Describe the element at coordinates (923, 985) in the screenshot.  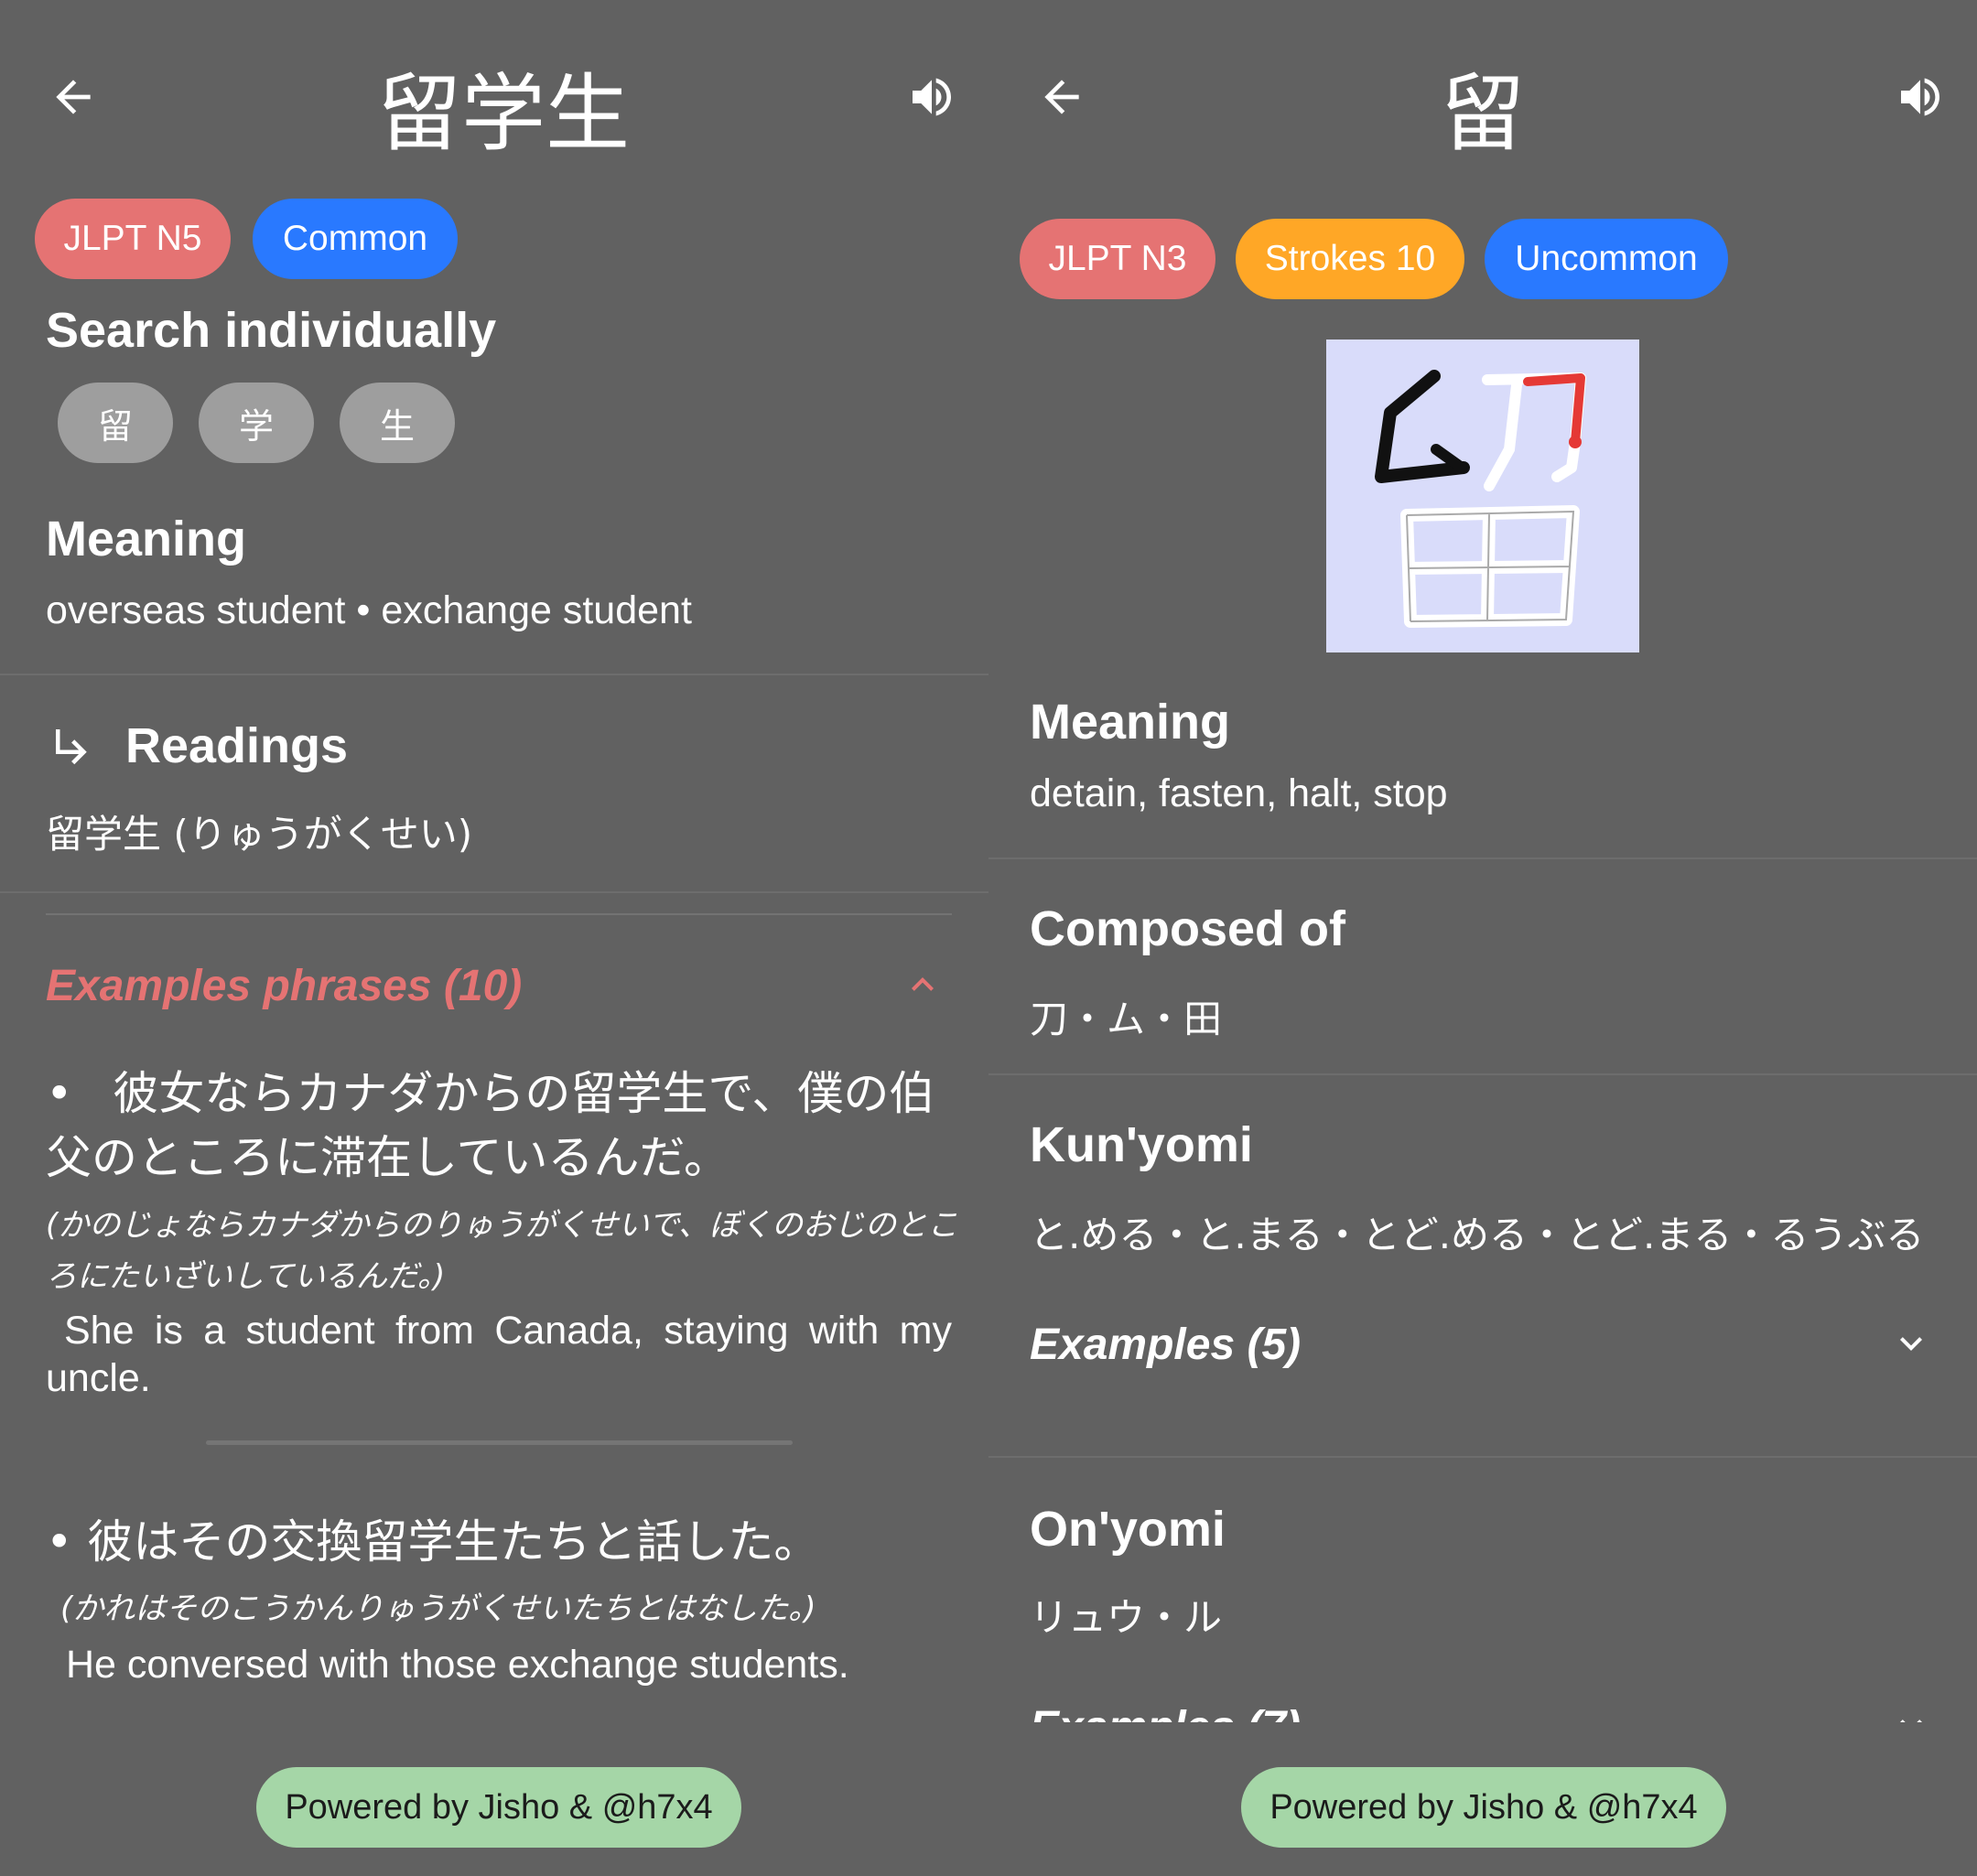
I see `chevron-up-icon` at that location.